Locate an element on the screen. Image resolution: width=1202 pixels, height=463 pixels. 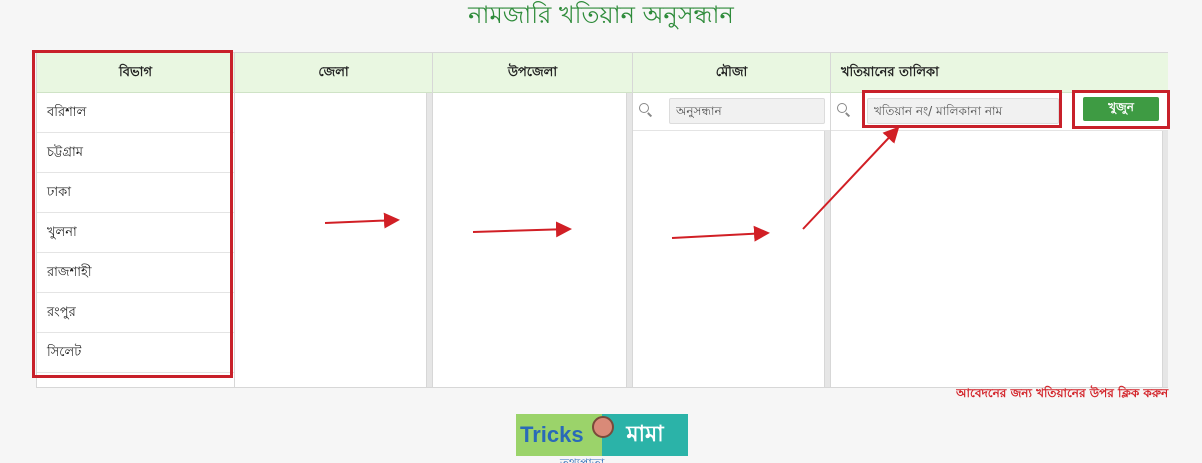
logo-subtitle: তথ্যপাতা is located at coordinates (582, 459).